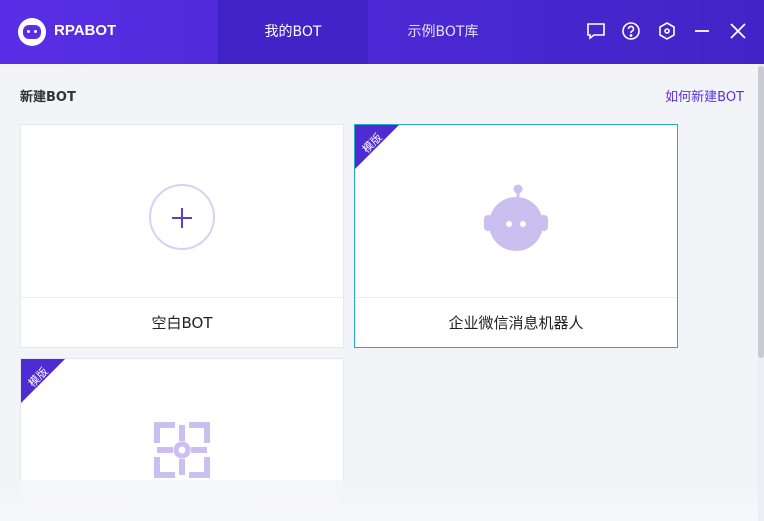 The width and height of the screenshot is (764, 521). I want to click on robot-head-icon, so click(516, 217).